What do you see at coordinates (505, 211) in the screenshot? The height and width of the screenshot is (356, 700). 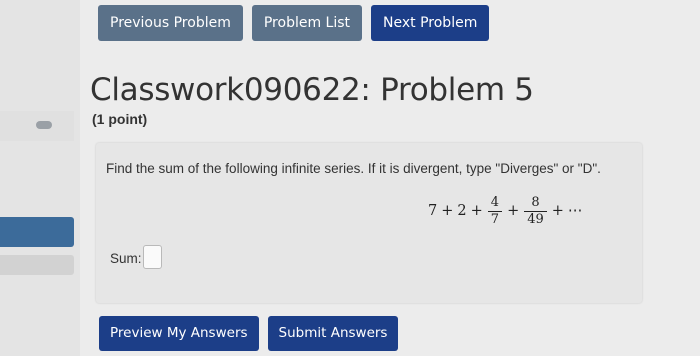 I see `series-expression: 7 + 2 + 4 7 + 8 49 + ⋯` at bounding box center [505, 211].